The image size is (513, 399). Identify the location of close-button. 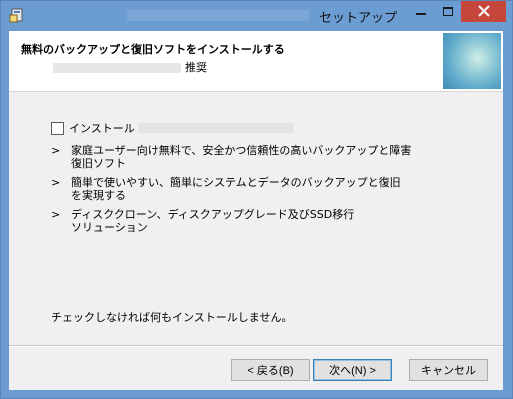
(483, 11).